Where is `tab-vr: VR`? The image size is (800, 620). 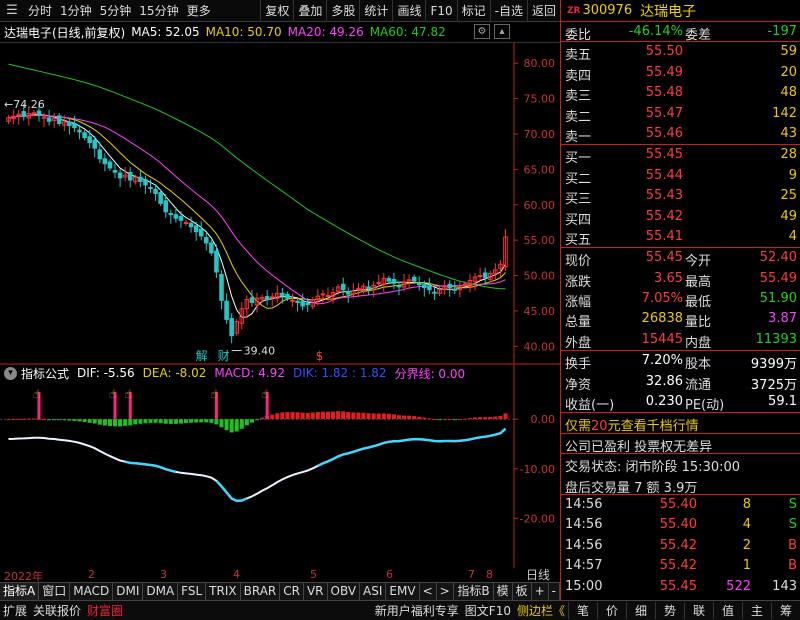
tab-vr: VR is located at coordinates (316, 591).